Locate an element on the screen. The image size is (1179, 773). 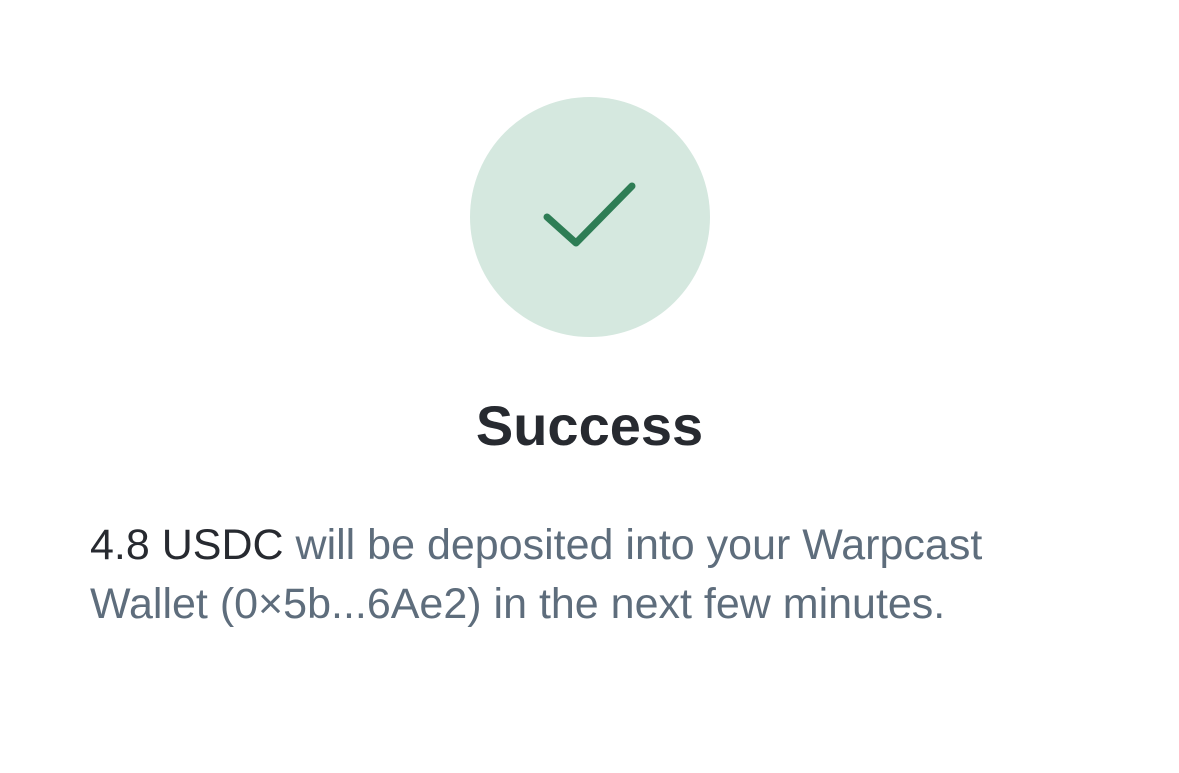
deposit-amount: 4.8 USDC is located at coordinates (187, 545).